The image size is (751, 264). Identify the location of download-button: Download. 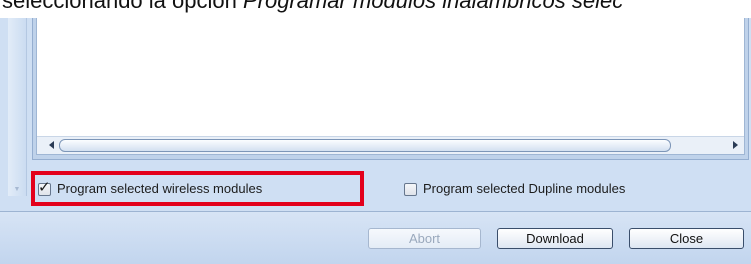
(555, 238).